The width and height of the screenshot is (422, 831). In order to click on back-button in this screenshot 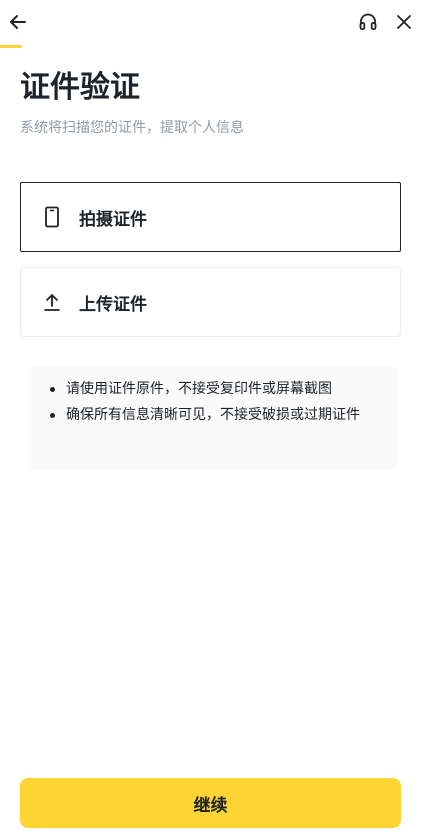, I will do `click(18, 22)`.